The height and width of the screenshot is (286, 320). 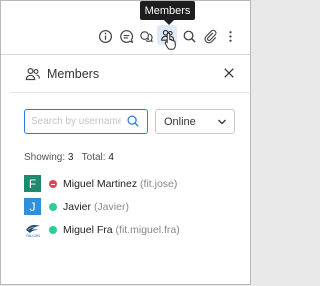 I want to click on member-username: (fit.jose), so click(x=159, y=184).